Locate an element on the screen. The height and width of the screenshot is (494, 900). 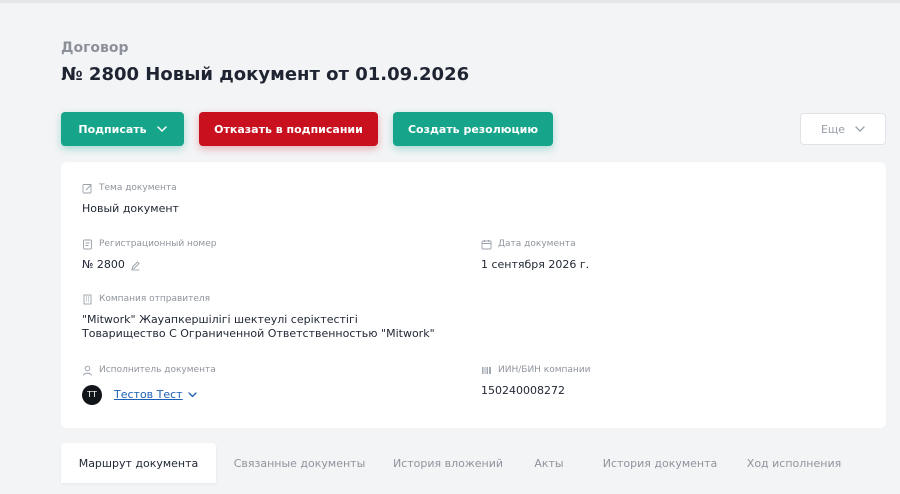
reject-button-label: Отказать в подписании is located at coordinates (288, 129).